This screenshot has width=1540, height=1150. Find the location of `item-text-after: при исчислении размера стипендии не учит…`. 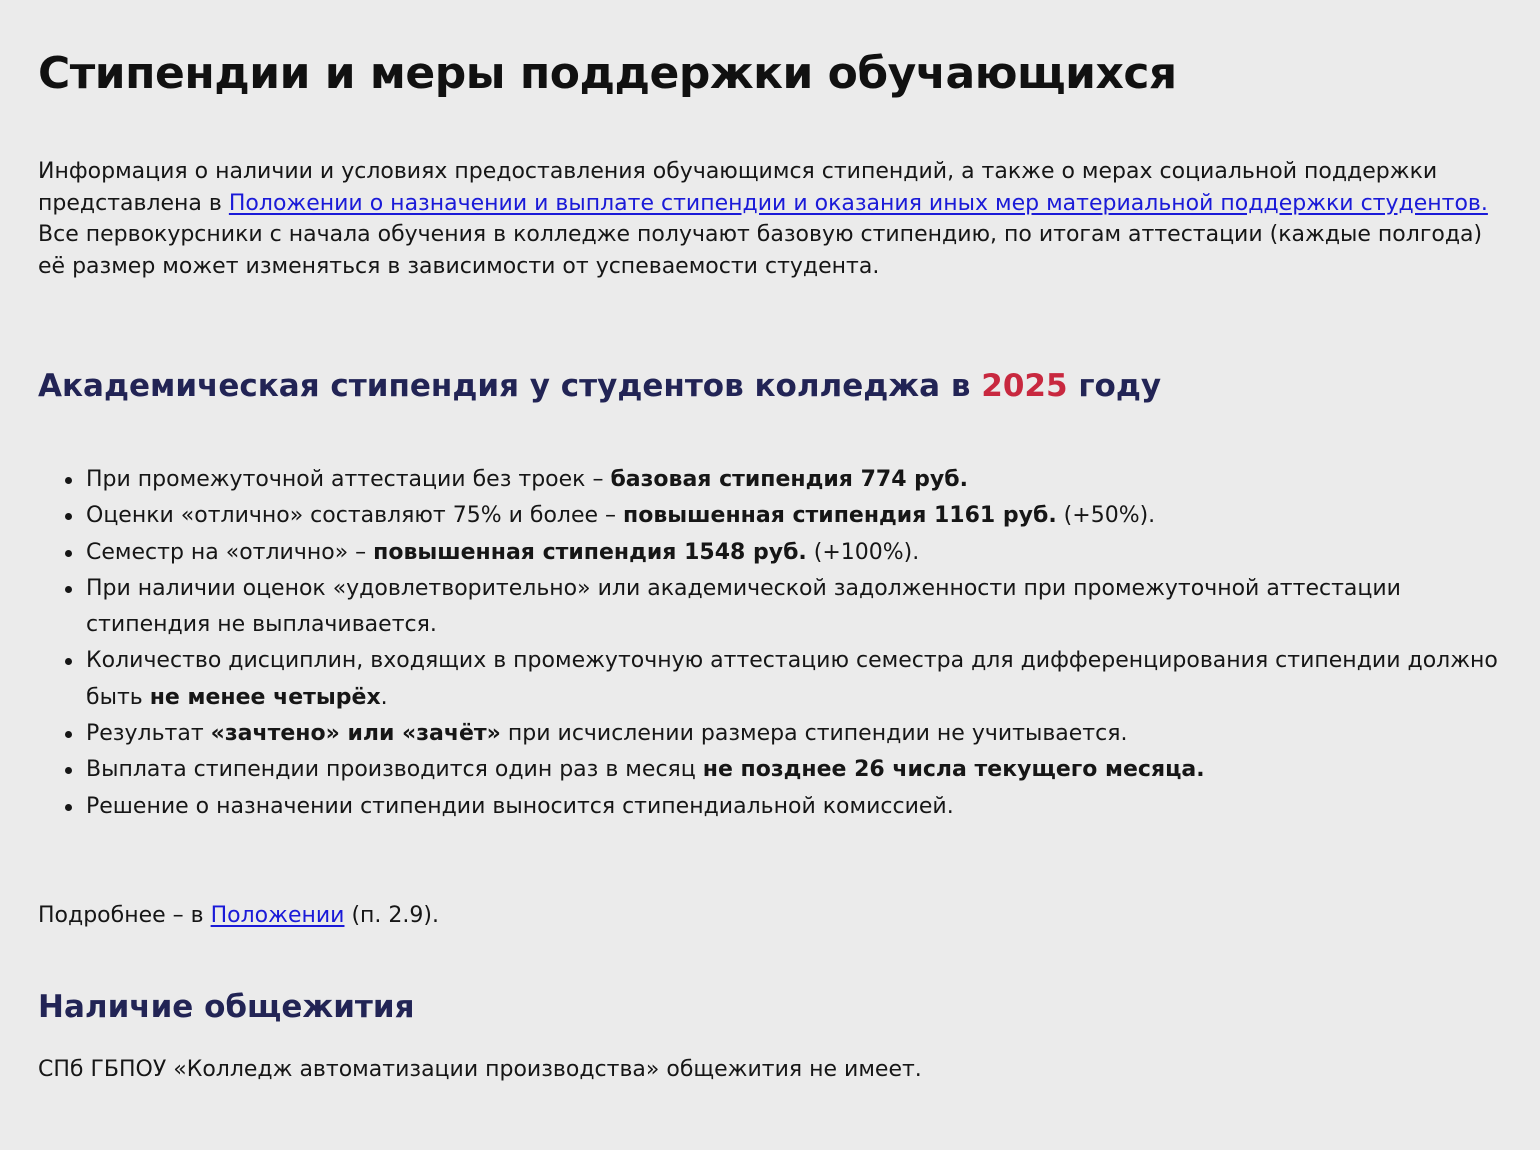

item-text-after: при исчислении размера стипендии не учит… is located at coordinates (814, 734).